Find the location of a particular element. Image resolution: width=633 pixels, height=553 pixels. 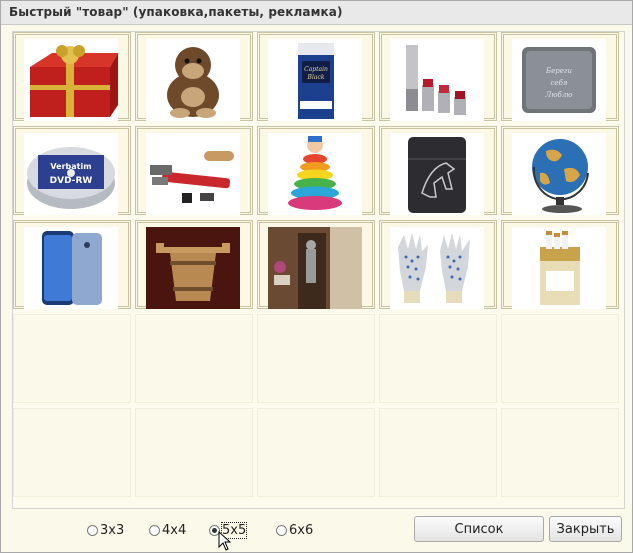

cigarette-pack-image: Captain Black is located at coordinates (315, 80).